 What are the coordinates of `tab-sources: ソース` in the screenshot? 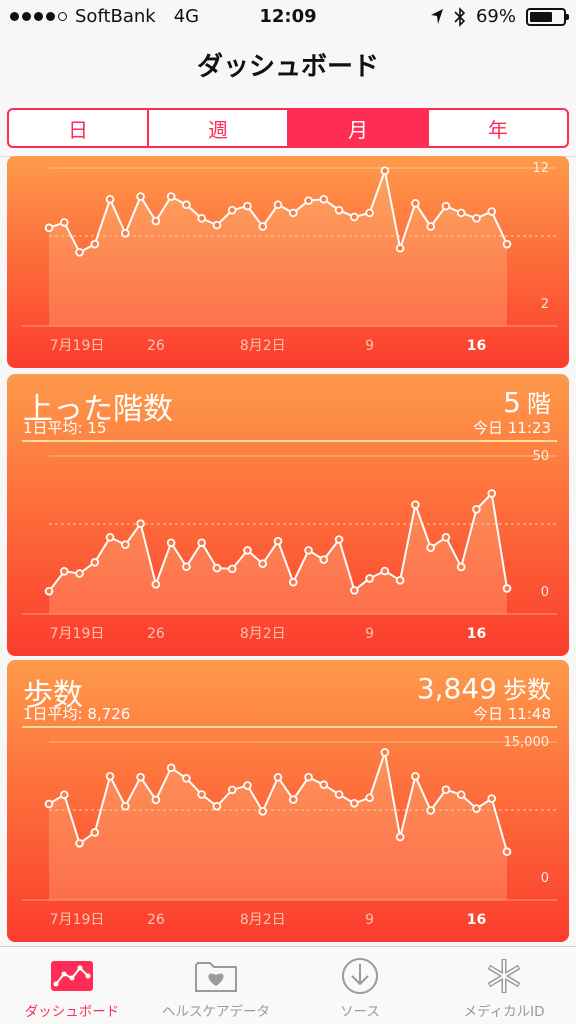 It's located at (360, 985).